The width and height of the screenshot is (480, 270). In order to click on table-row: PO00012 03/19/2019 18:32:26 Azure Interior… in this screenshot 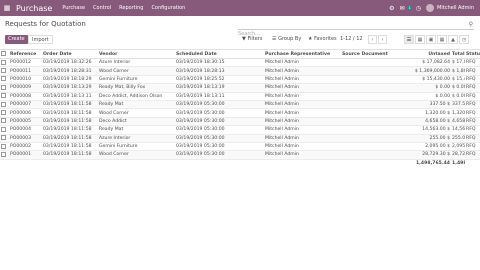, I will do `click(240, 63)`.